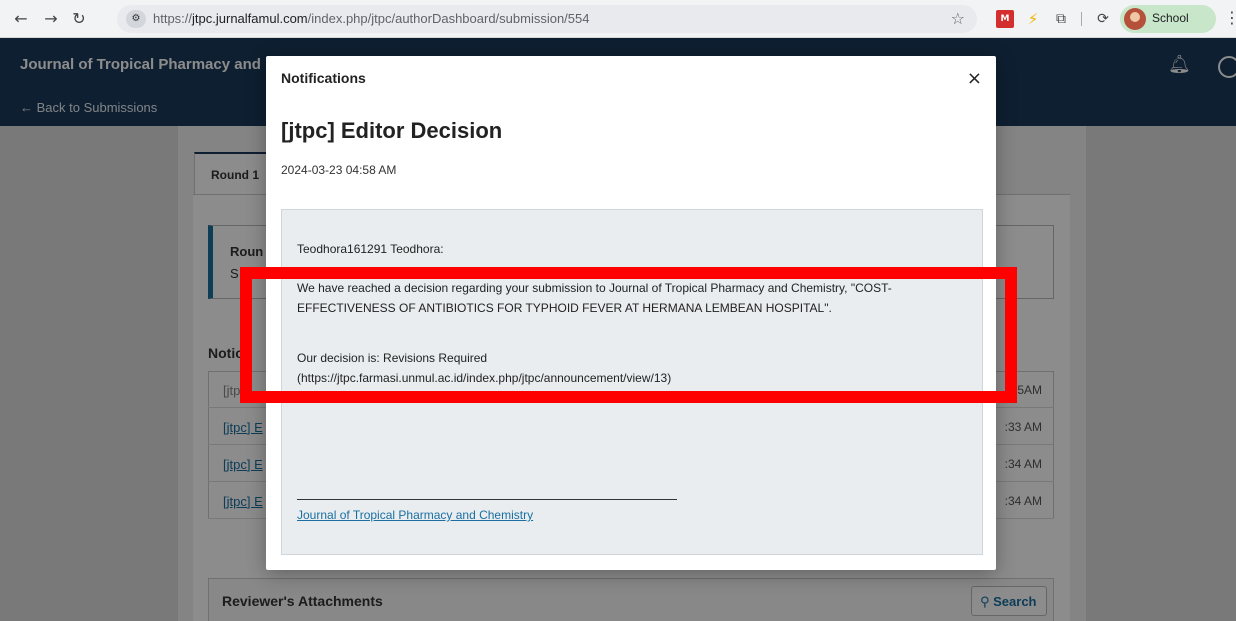 This screenshot has width=1236, height=621. Describe the element at coordinates (79, 19) in the screenshot. I see `reload-icon: ↻` at that location.